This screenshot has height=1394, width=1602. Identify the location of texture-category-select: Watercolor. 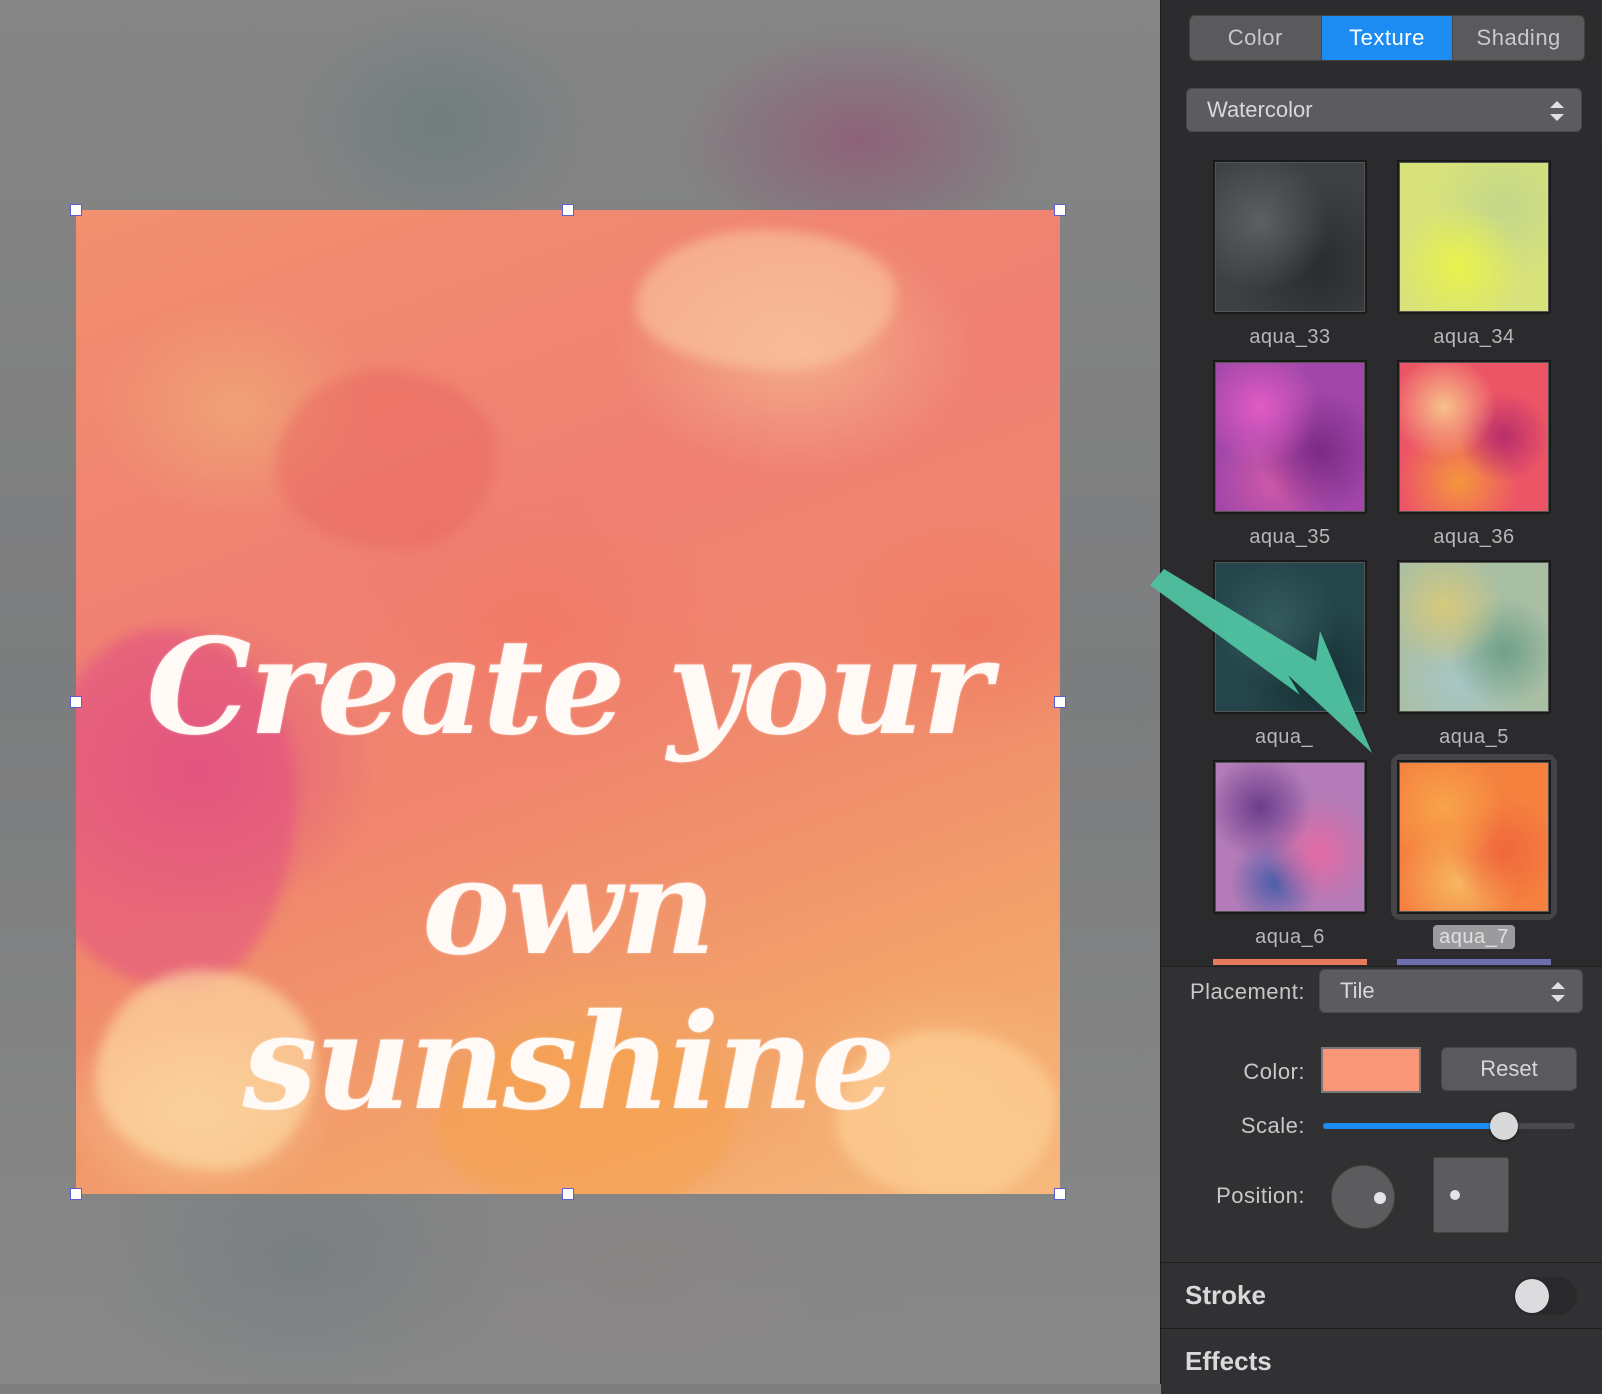
(1384, 110).